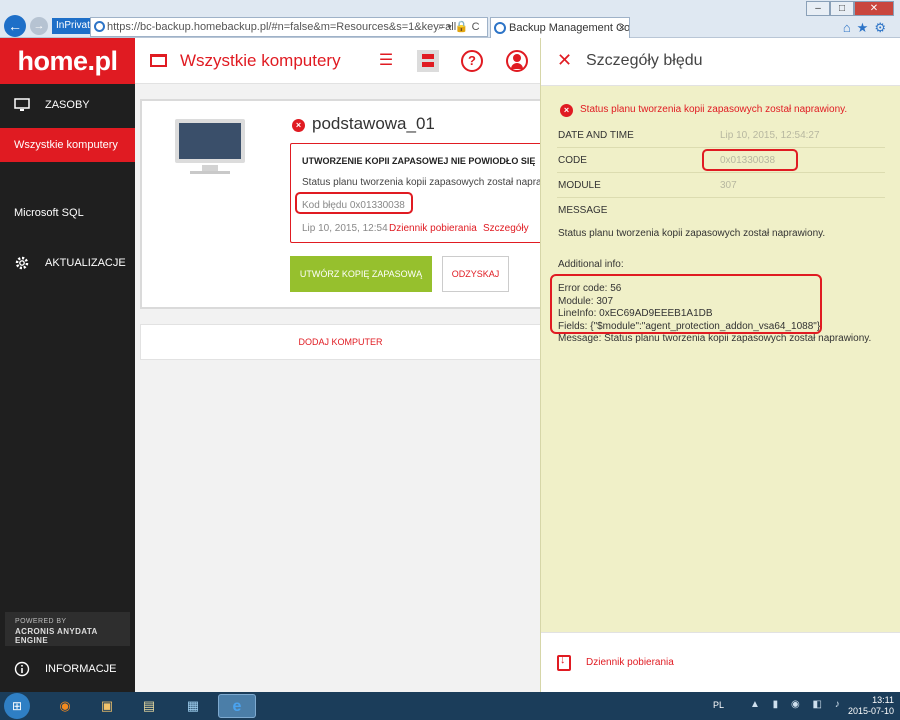 The width and height of the screenshot is (900, 720). Describe the element at coordinates (572, 160) in the screenshot. I see `detail-key: CODE` at that location.